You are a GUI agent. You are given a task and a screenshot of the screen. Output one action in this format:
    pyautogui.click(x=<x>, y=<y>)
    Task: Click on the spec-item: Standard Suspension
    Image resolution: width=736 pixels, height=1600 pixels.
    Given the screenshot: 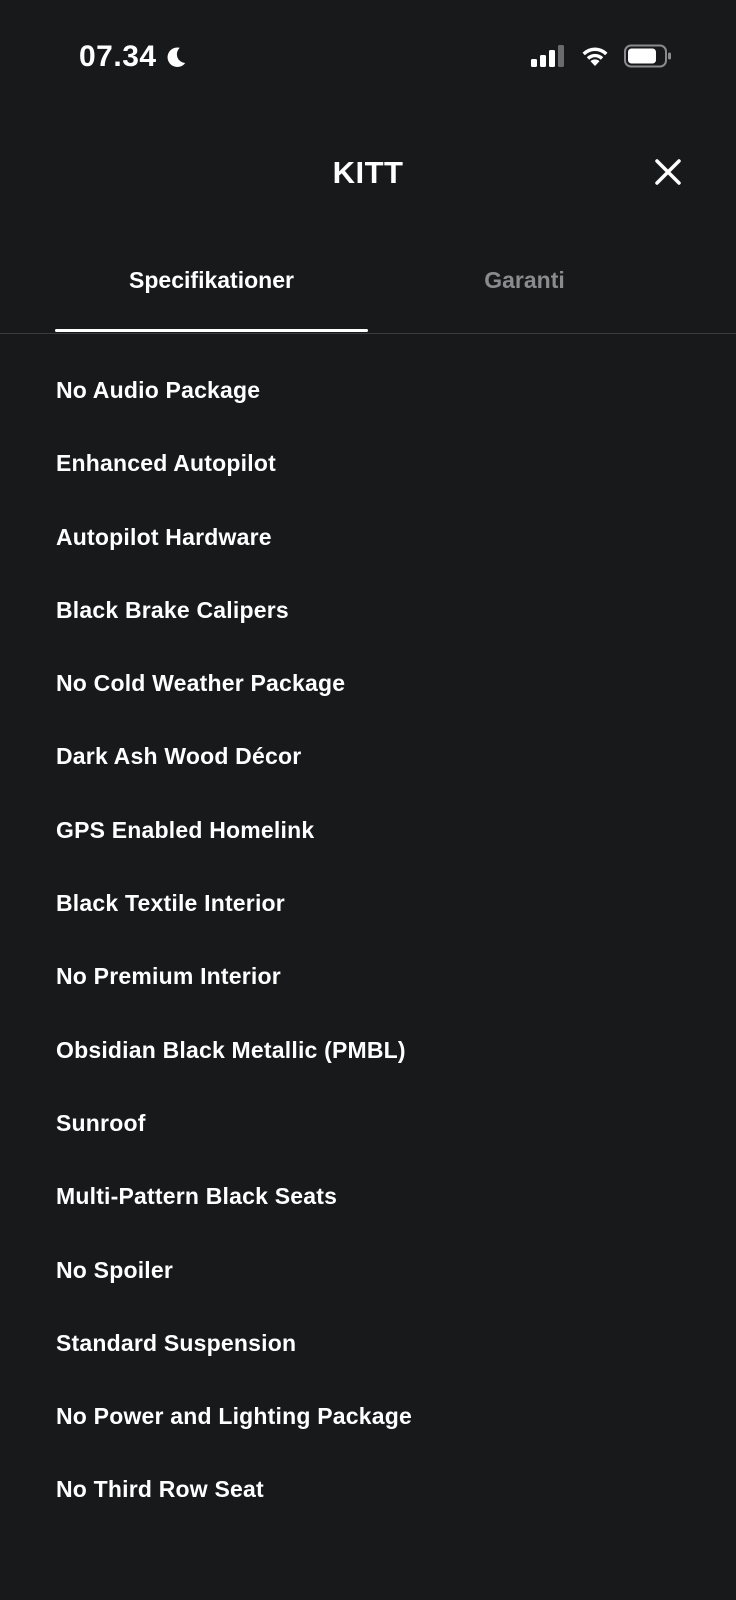 What is the action you would take?
    pyautogui.click(x=176, y=1342)
    